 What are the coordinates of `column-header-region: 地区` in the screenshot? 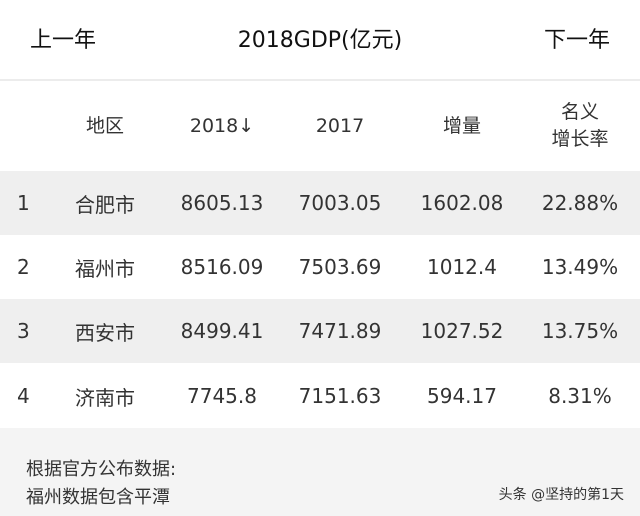 It's located at (105, 126).